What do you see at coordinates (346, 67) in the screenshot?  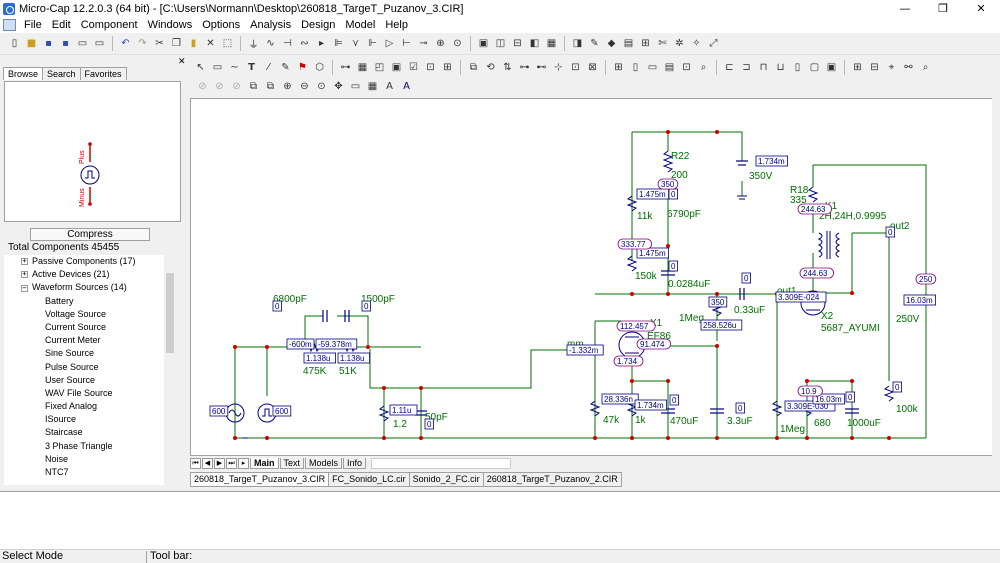 I see `node-numbers-icon: ⊶` at bounding box center [346, 67].